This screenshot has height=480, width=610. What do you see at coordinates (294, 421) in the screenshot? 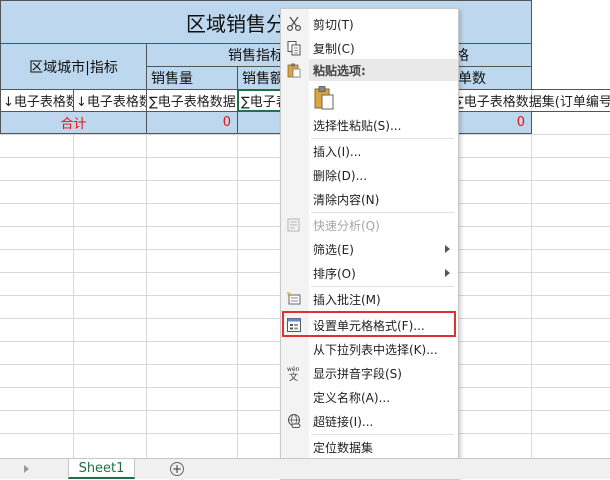
I see `hyperlink-icon` at bounding box center [294, 421].